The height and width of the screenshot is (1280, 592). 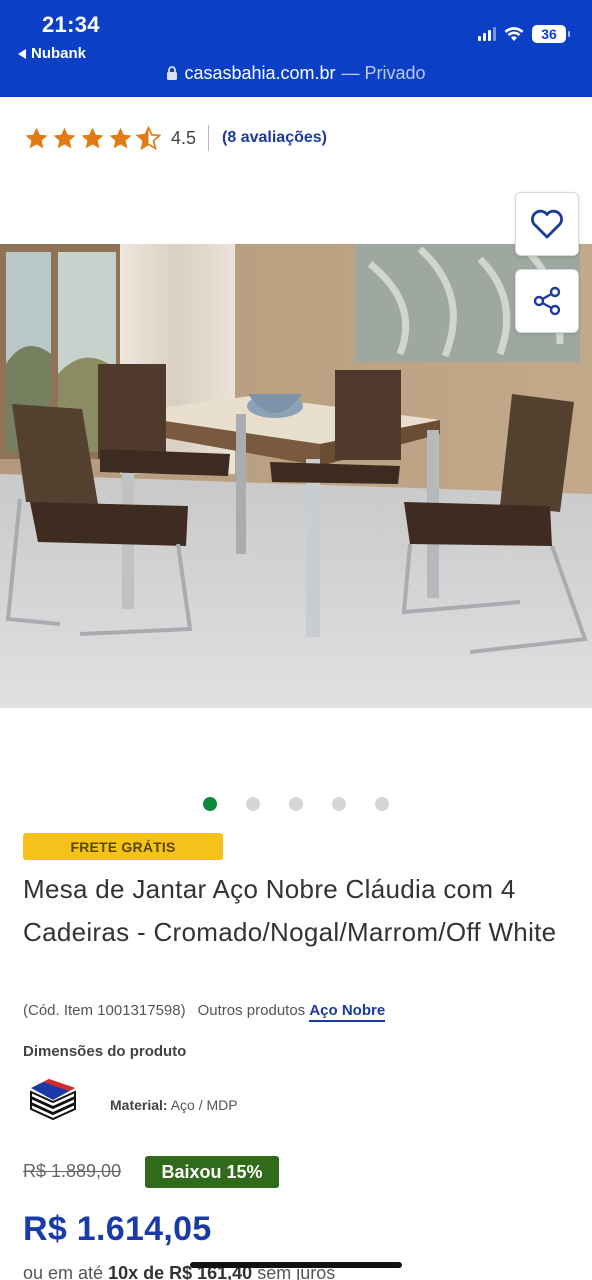 What do you see at coordinates (347, 1012) in the screenshot?
I see `brand-link: Aço Nobre` at bounding box center [347, 1012].